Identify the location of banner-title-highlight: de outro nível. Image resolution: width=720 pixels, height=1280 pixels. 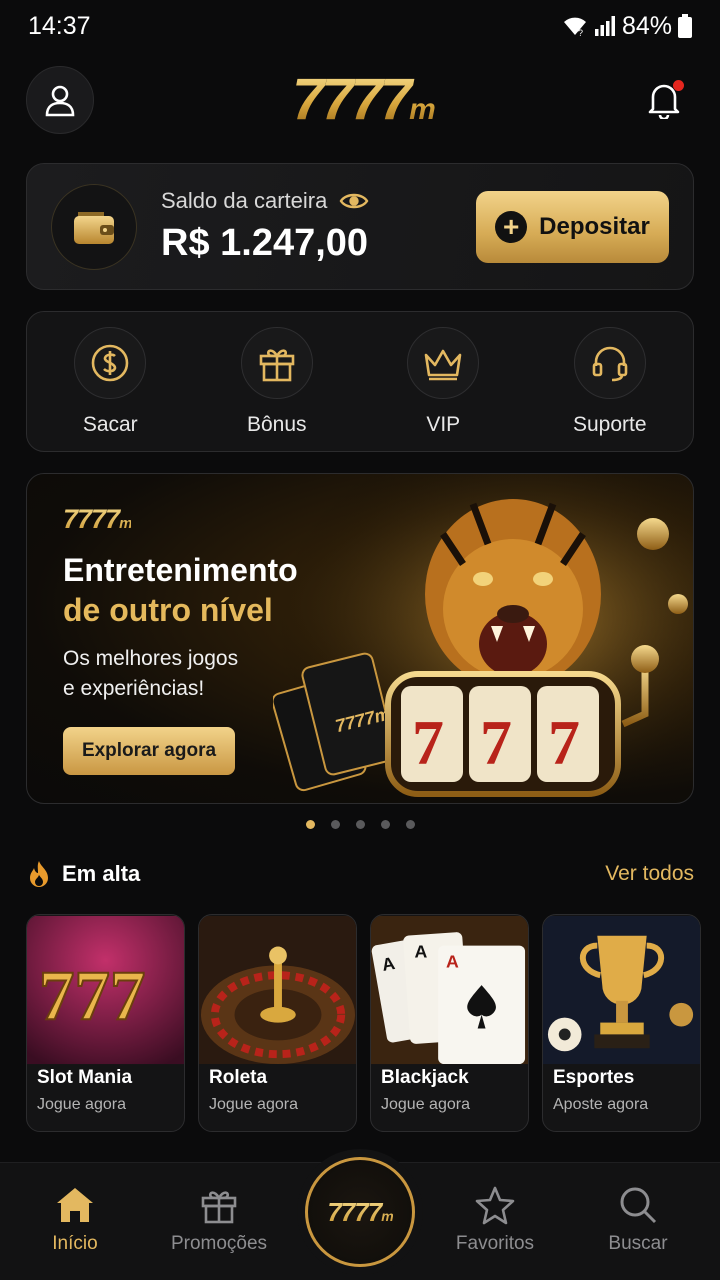
(168, 610).